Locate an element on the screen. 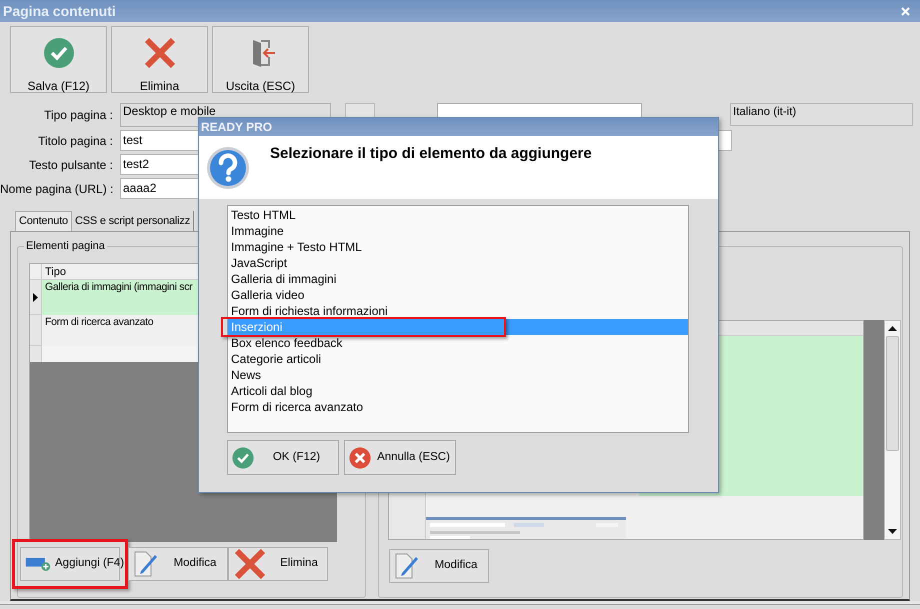  field-label: Testo pulsante : is located at coordinates (71, 165).